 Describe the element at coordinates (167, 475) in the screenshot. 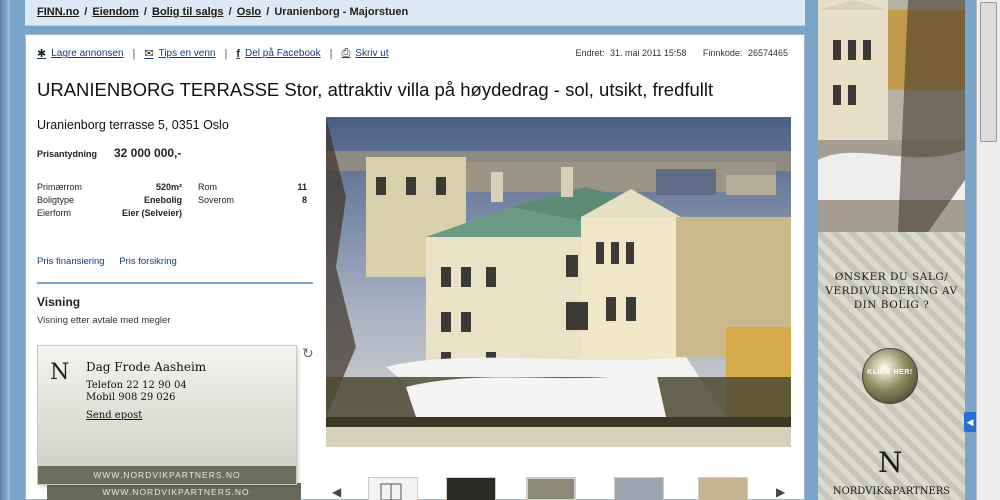

I see `agent-url: WWW.NORDVIKPARTNERS.NO` at that location.